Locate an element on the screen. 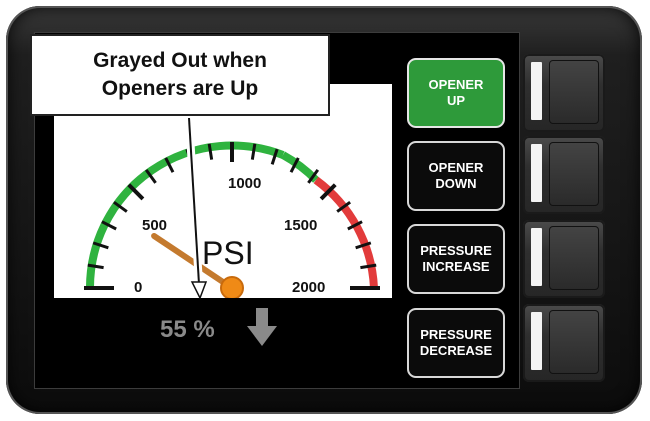 The image size is (650, 421). tick-label-2000: 2000 is located at coordinates (308, 287).